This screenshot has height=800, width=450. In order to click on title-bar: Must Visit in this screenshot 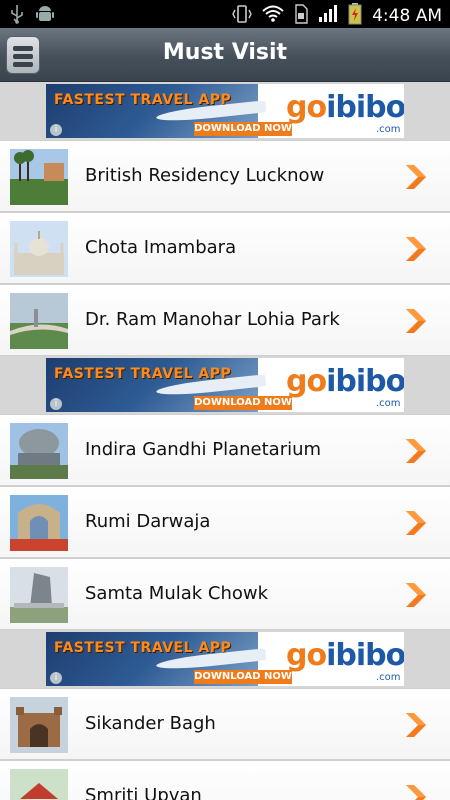, I will do `click(225, 55)`.